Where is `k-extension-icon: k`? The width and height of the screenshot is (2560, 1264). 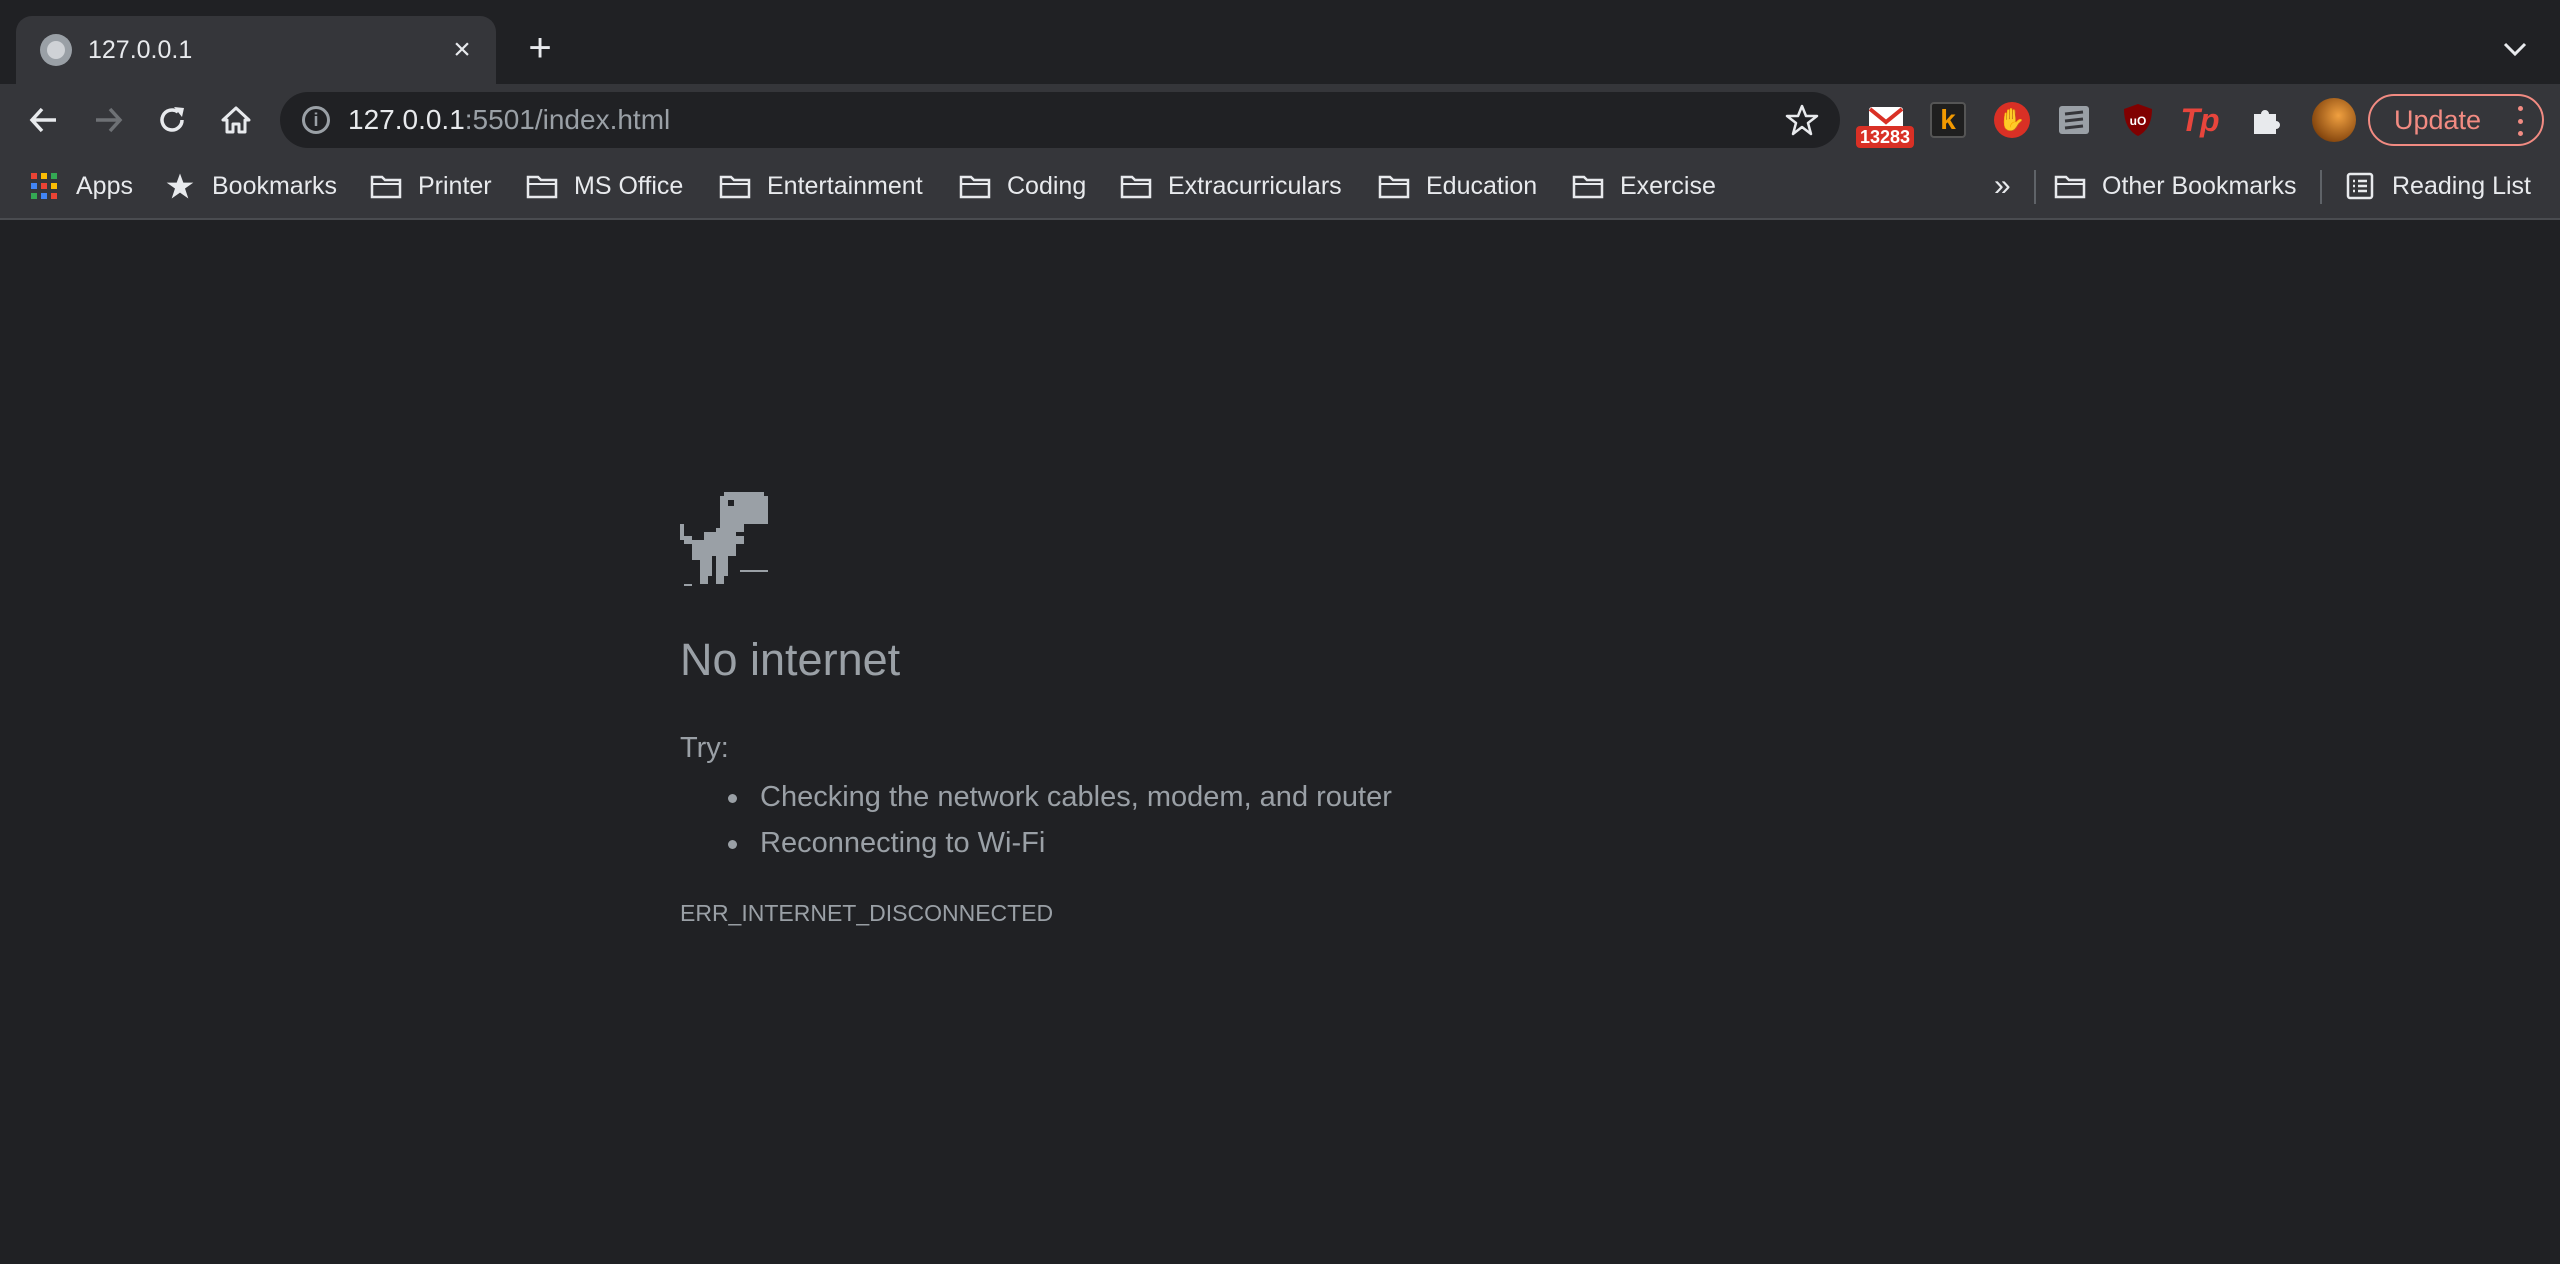 k-extension-icon: k is located at coordinates (1948, 120).